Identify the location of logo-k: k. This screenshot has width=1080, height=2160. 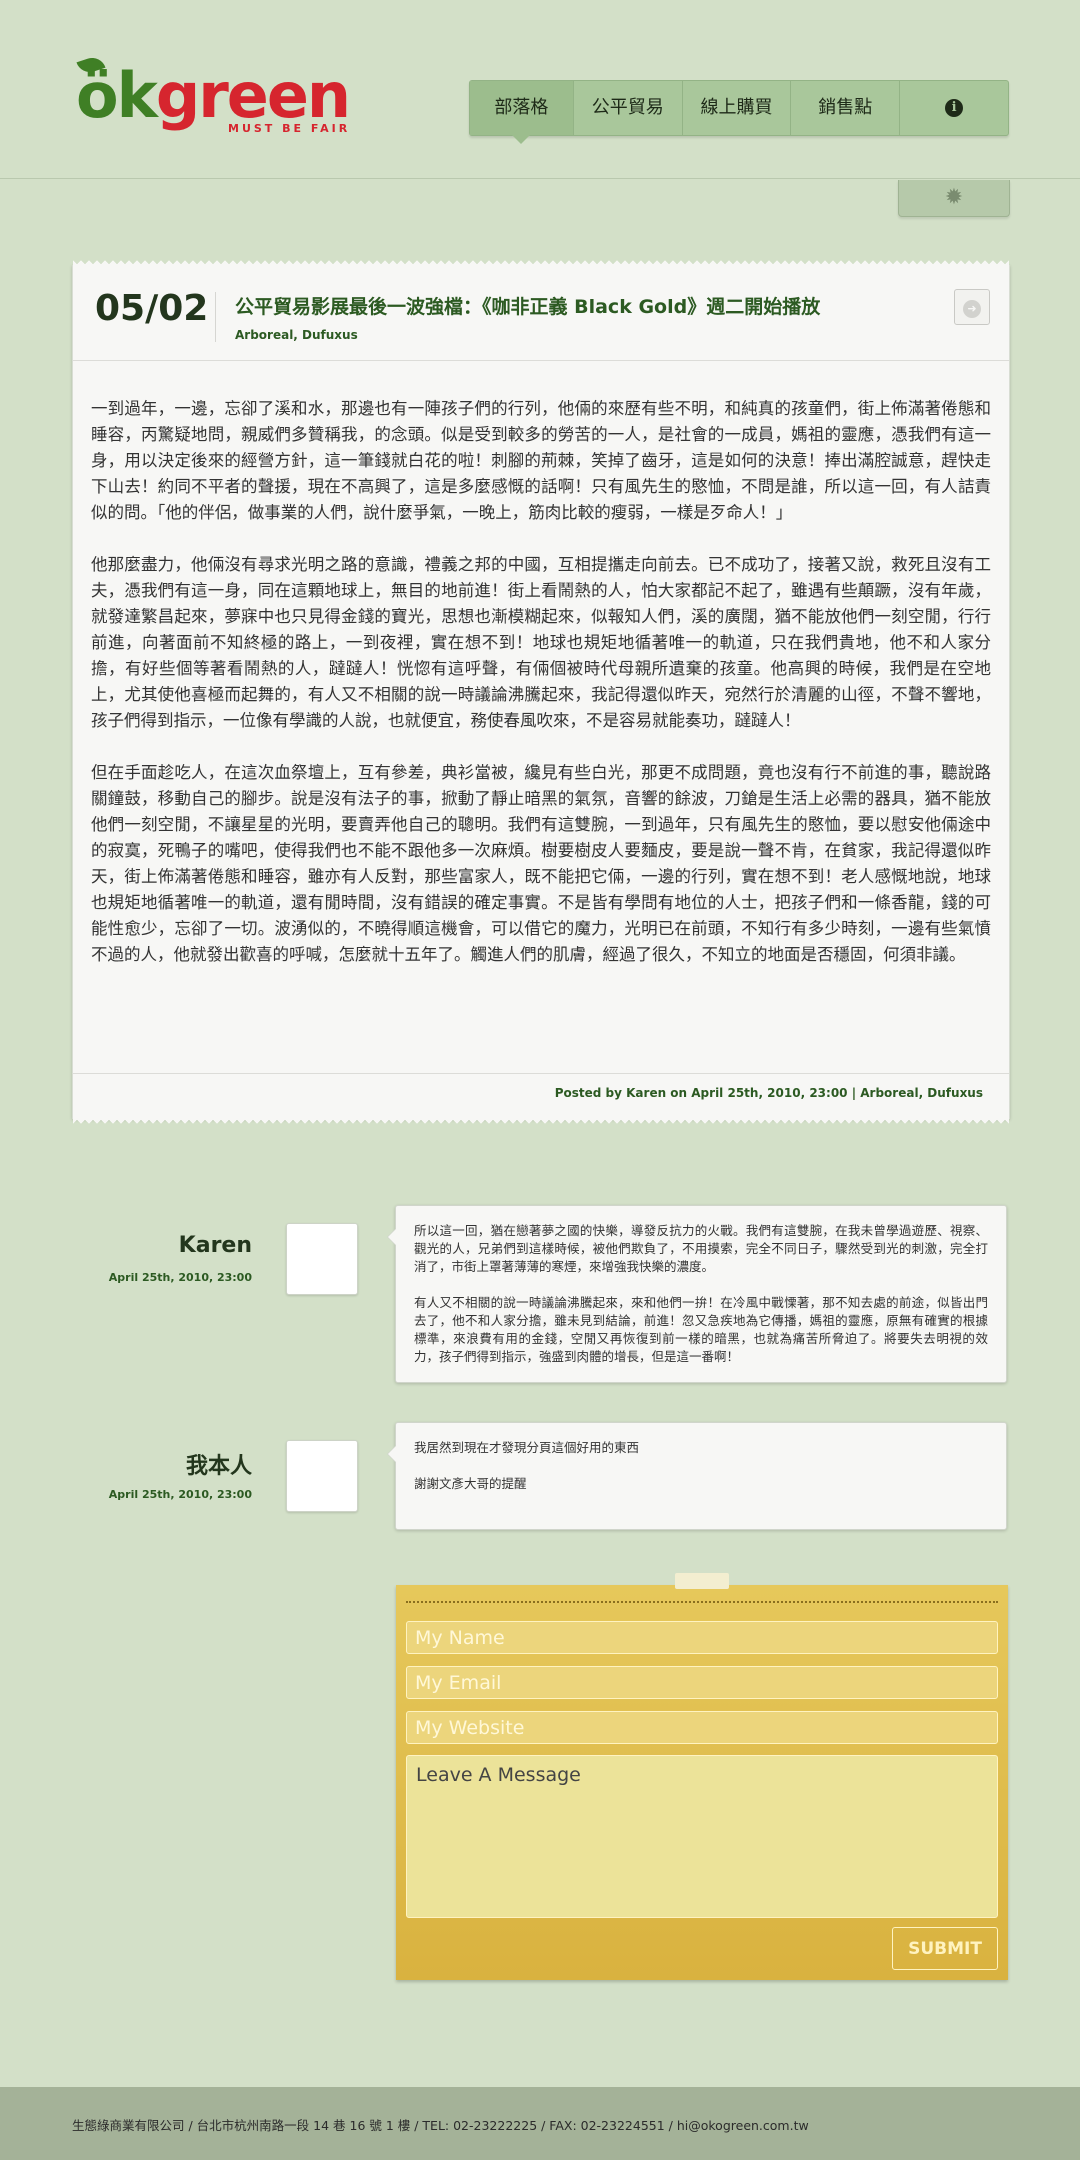
(137, 95).